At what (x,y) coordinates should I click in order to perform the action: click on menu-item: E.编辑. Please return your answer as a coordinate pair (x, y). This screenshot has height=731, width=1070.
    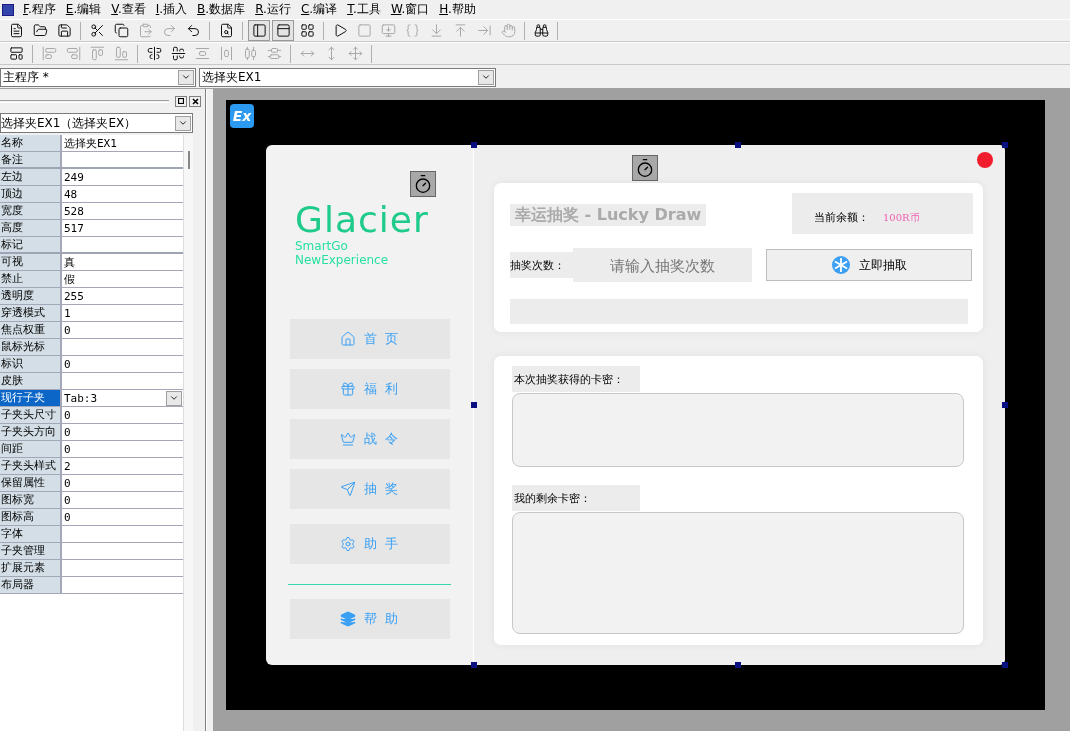
    Looking at the image, I should click on (83, 9).